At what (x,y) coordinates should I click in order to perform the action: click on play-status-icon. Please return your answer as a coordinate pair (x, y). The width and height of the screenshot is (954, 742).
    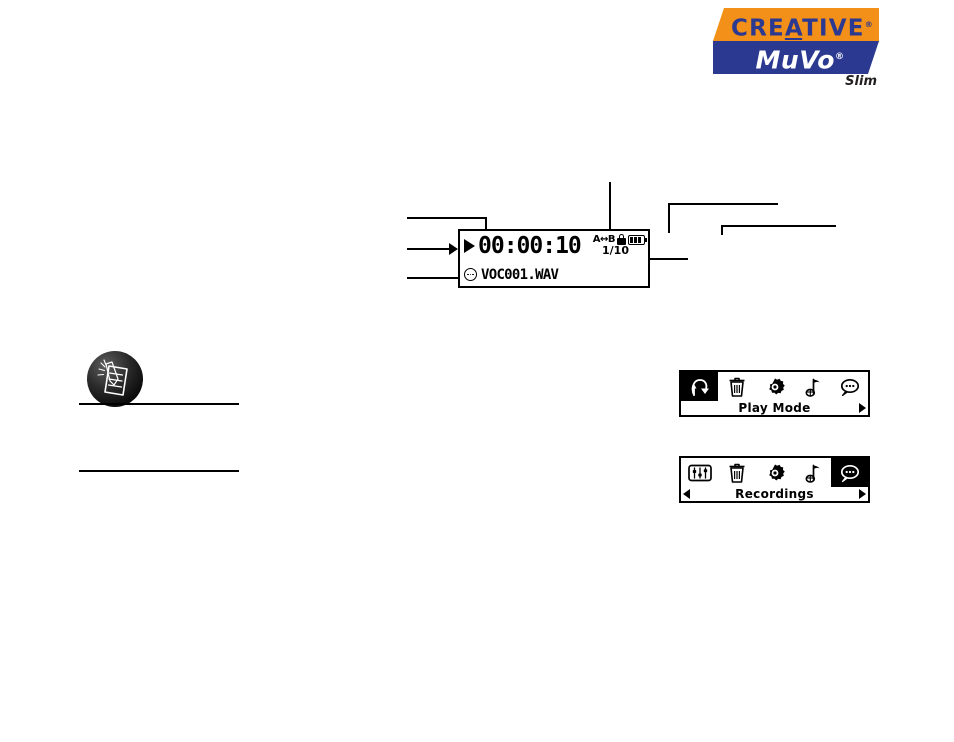
    Looking at the image, I should click on (469, 246).